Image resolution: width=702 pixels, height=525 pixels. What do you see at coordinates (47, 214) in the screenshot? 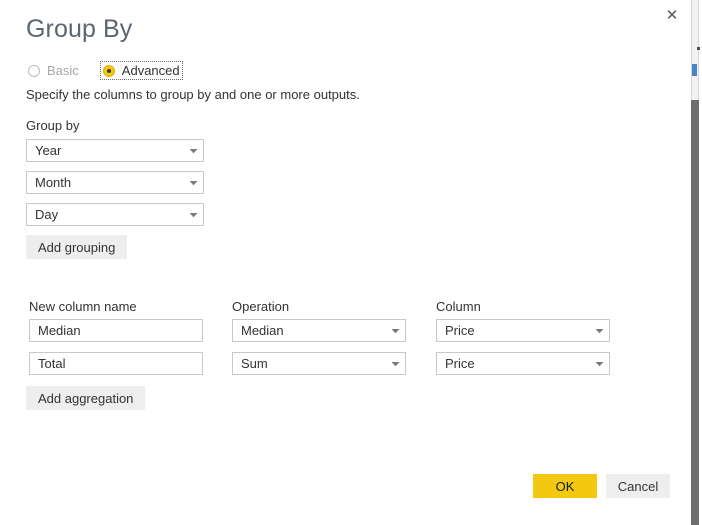
I see `group-by-value-2: Day` at bounding box center [47, 214].